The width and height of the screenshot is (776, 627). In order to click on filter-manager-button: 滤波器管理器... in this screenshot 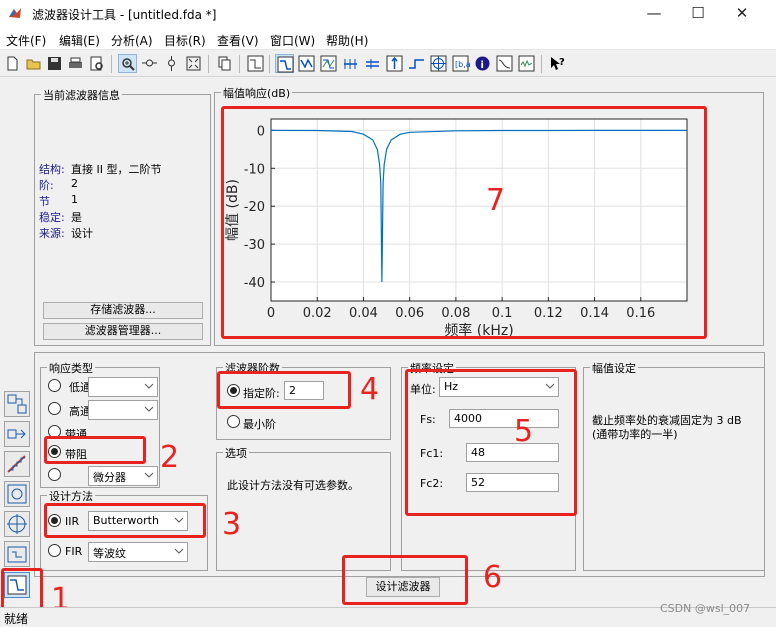, I will do `click(123, 331)`.